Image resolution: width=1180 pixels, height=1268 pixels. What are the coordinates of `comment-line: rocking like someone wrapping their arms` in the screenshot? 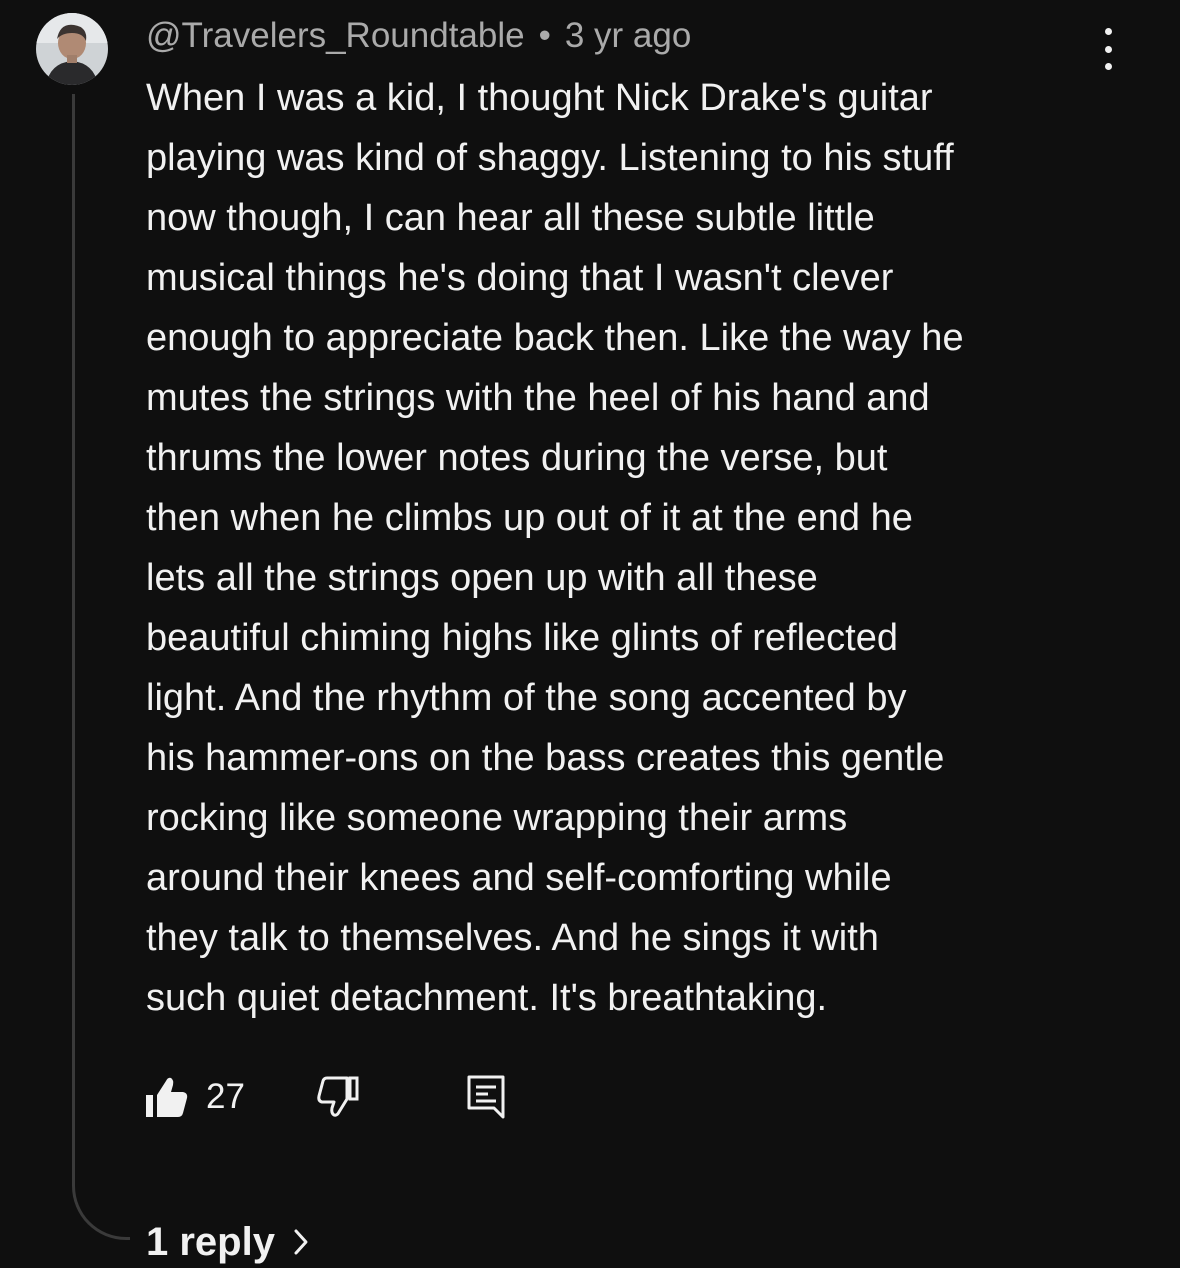 It's located at (497, 818).